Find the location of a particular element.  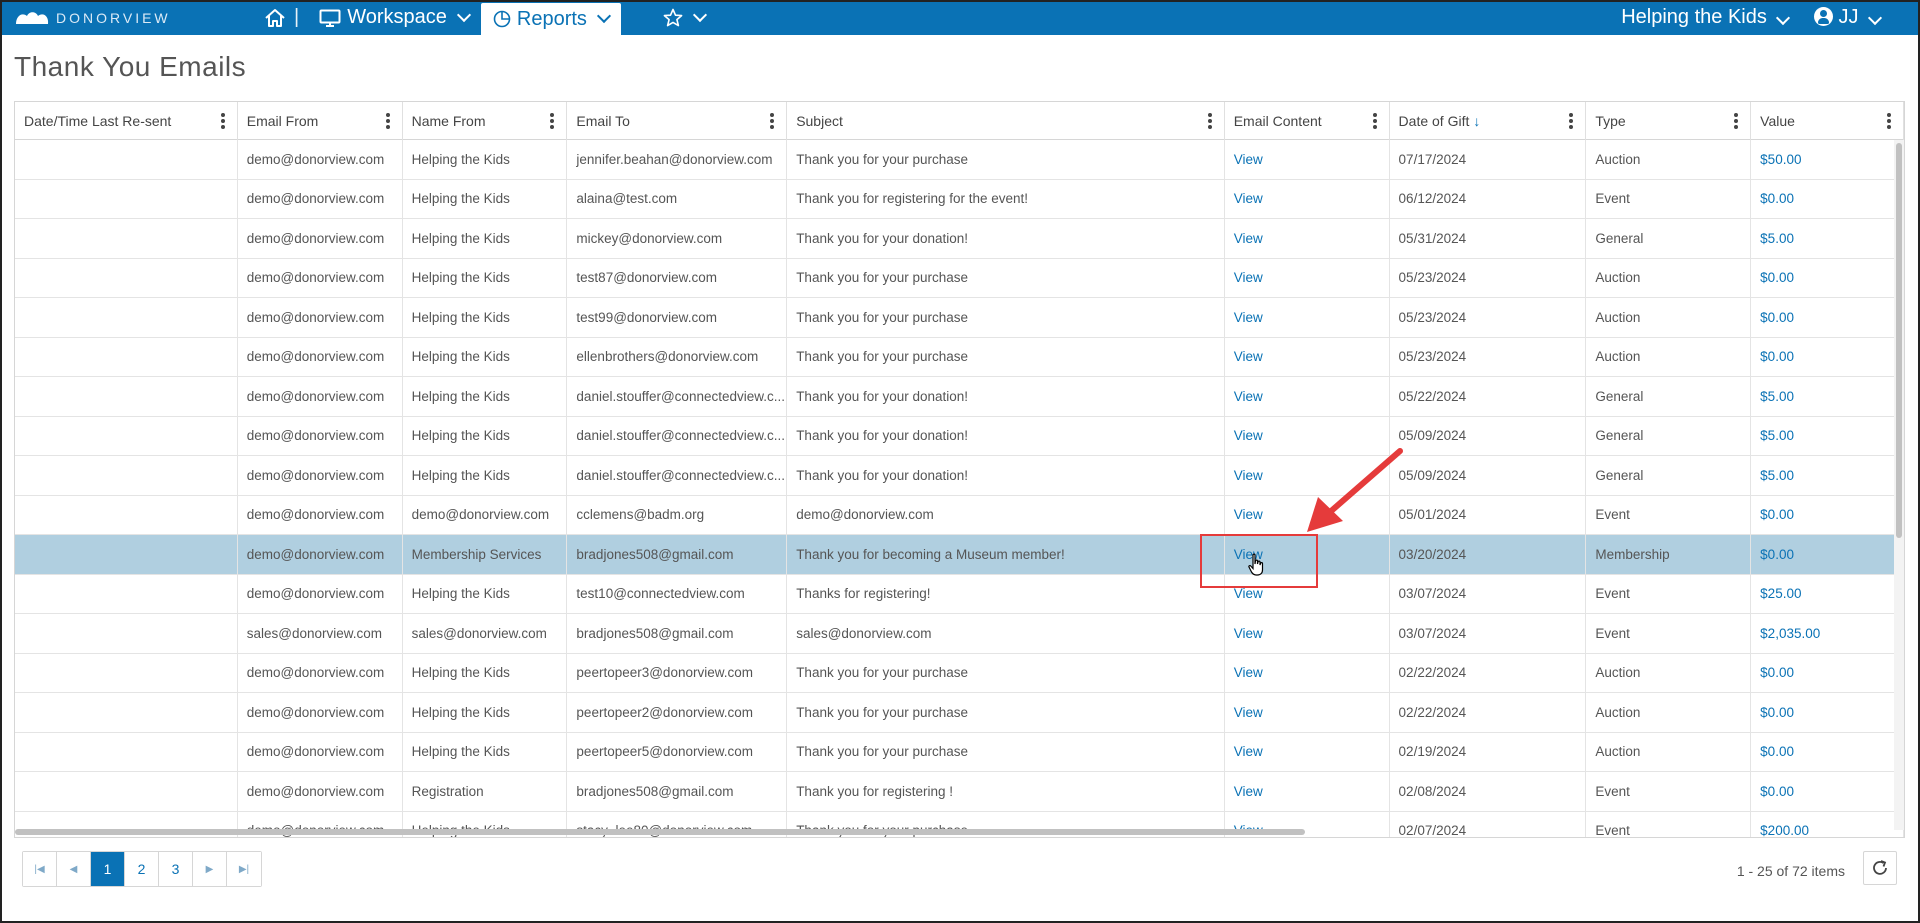

column-header: Email From is located at coordinates (320, 121).